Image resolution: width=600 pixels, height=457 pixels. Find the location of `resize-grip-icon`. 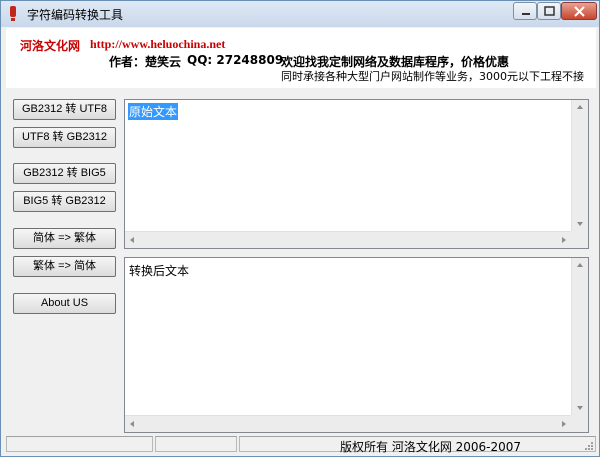

resize-grip-icon is located at coordinates (589, 446).